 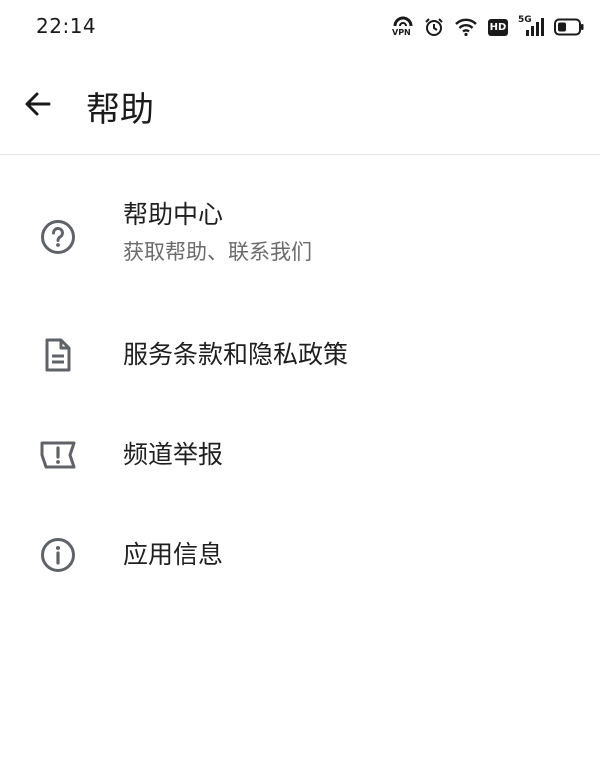 What do you see at coordinates (403, 27) in the screenshot?
I see `vpn-icon: VPN` at bounding box center [403, 27].